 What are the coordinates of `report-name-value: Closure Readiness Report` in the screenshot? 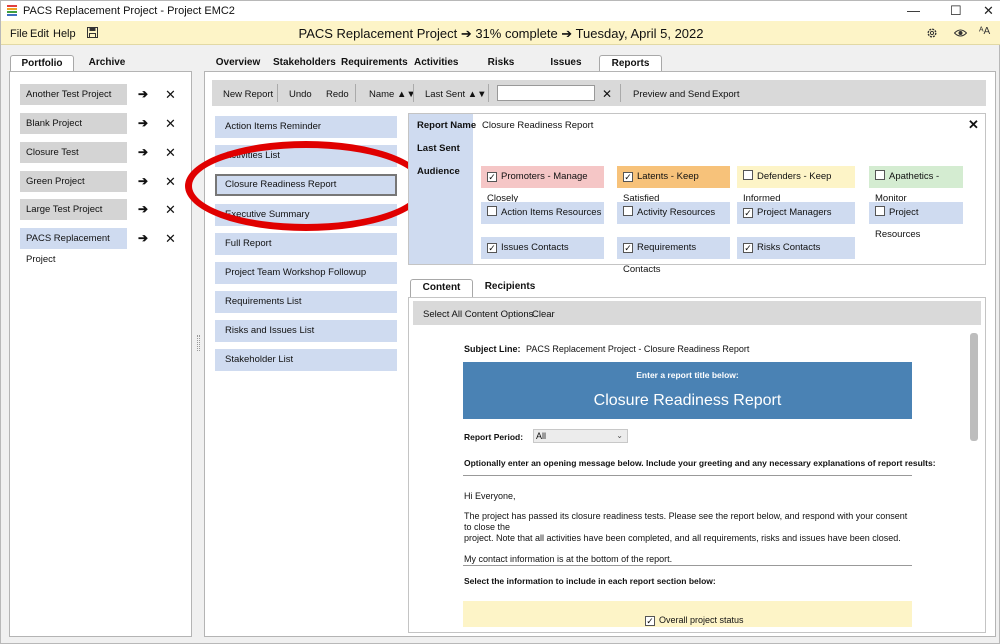 It's located at (537, 125).